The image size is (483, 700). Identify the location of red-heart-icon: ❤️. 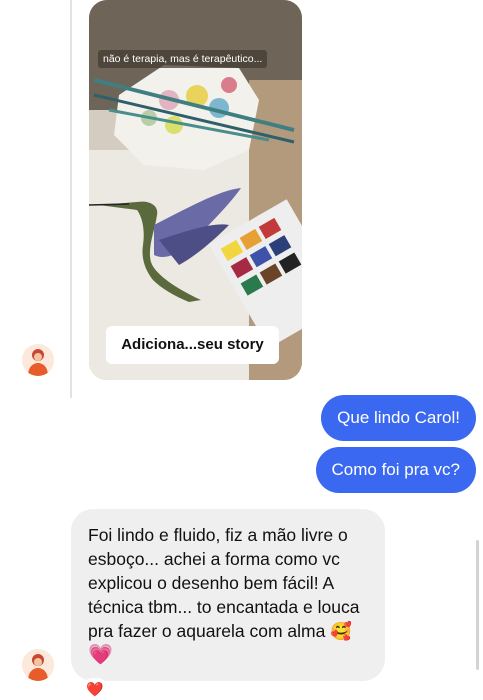
(95, 689).